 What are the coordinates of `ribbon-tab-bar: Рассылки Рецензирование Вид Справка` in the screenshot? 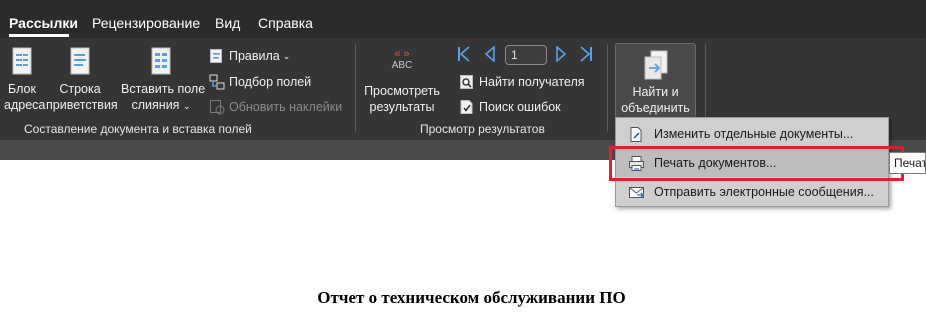 It's located at (463, 19).